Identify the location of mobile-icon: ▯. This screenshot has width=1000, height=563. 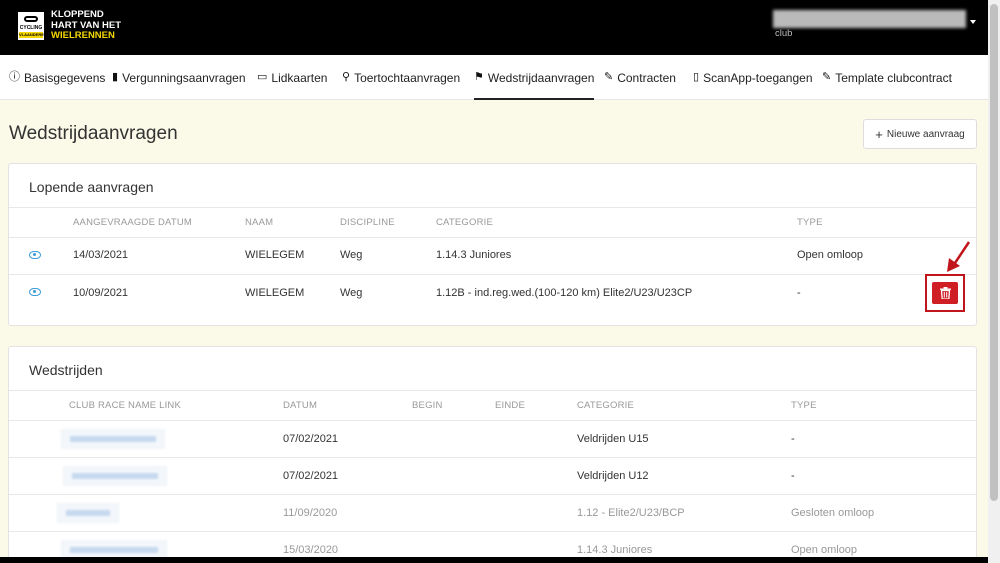
(696, 77).